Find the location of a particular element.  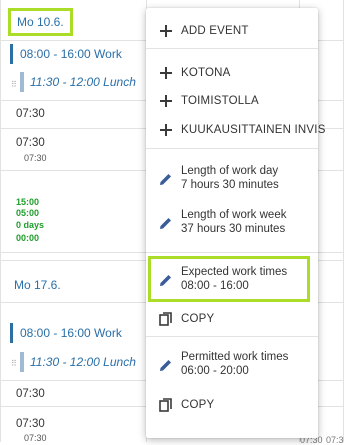

summary-value: 05:00 is located at coordinates (28, 213).